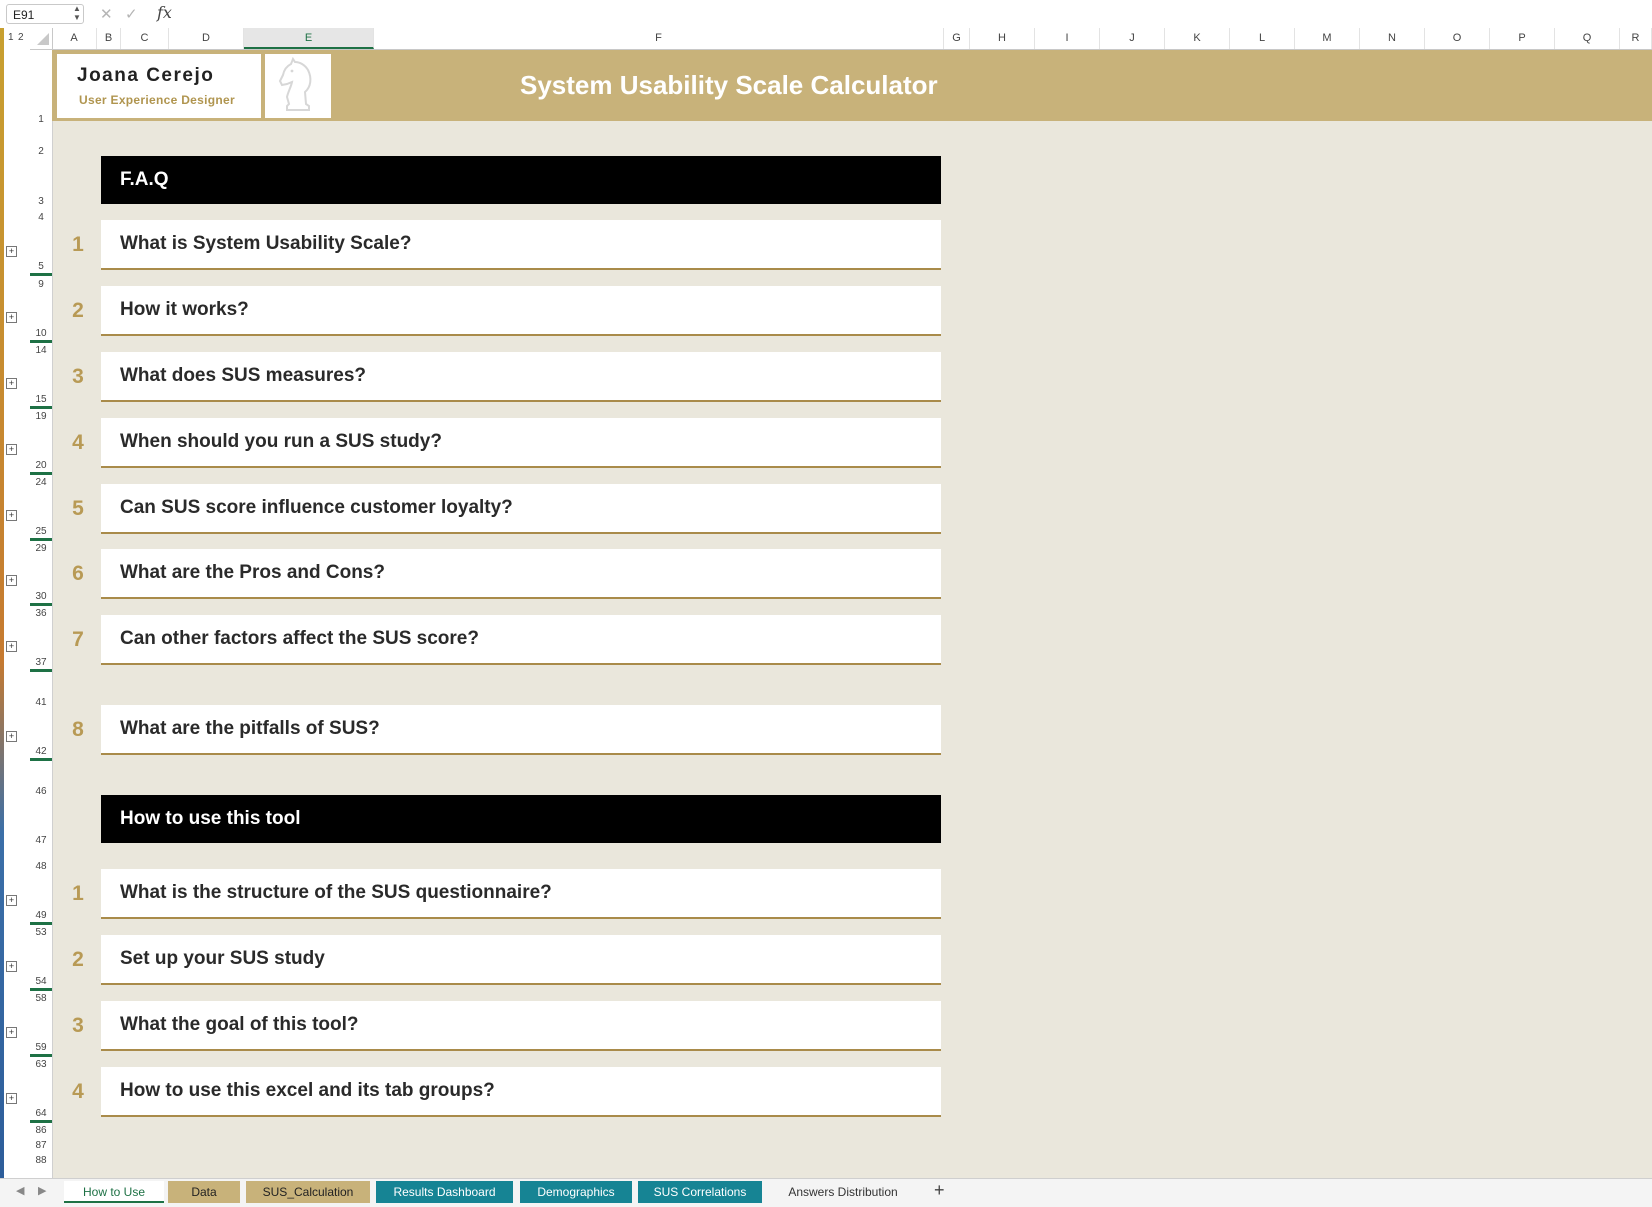 Image resolution: width=1652 pixels, height=1207 pixels. Describe the element at coordinates (1457, 38) in the screenshot. I see `column-header: O` at that location.